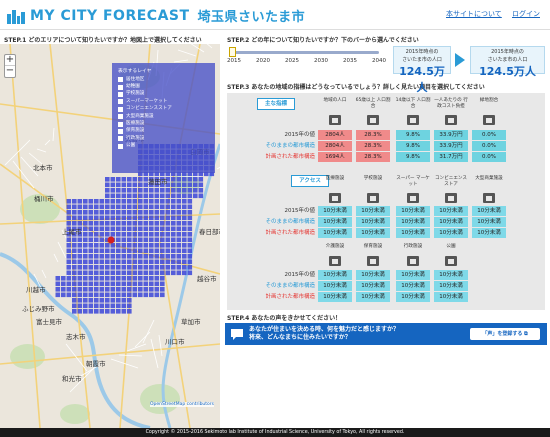  I want to click on indicator-header: 地域の人口, so click(335, 101).